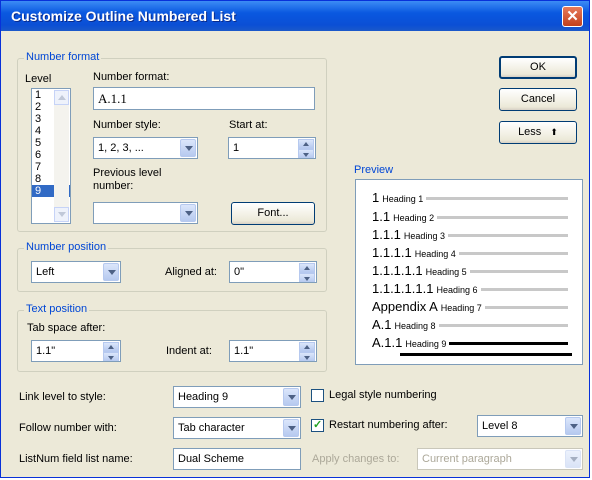 The image size is (592, 480). Describe the element at coordinates (376, 197) in the screenshot. I see `preview-number: 1` at that location.